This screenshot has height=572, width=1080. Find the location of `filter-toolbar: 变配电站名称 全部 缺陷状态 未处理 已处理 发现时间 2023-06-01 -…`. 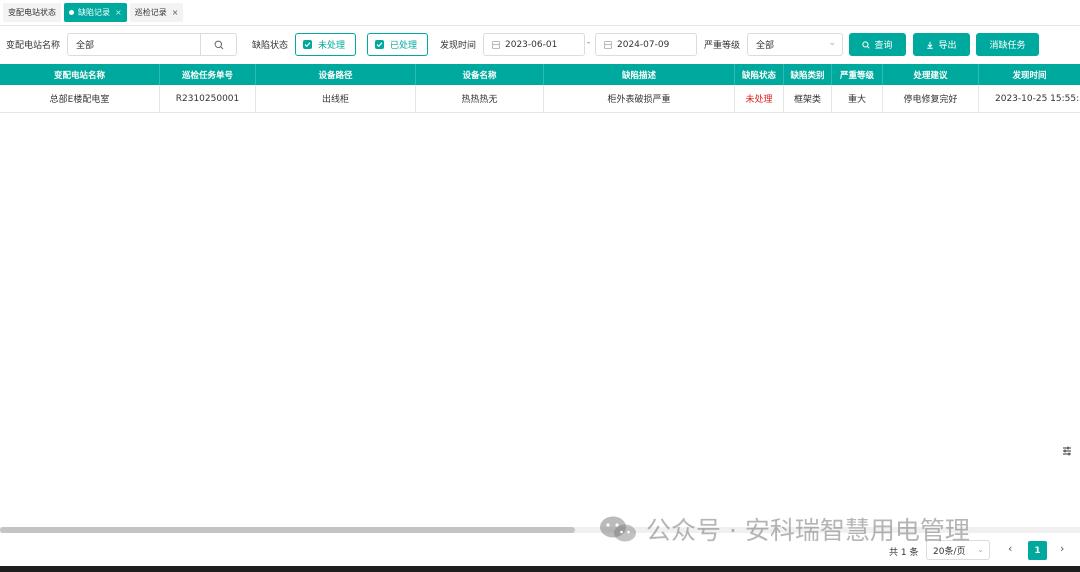

filter-toolbar: 变配电站名称 全部 缺陷状态 未处理 已处理 发现时间 2023-06-01 -… is located at coordinates (540, 45).